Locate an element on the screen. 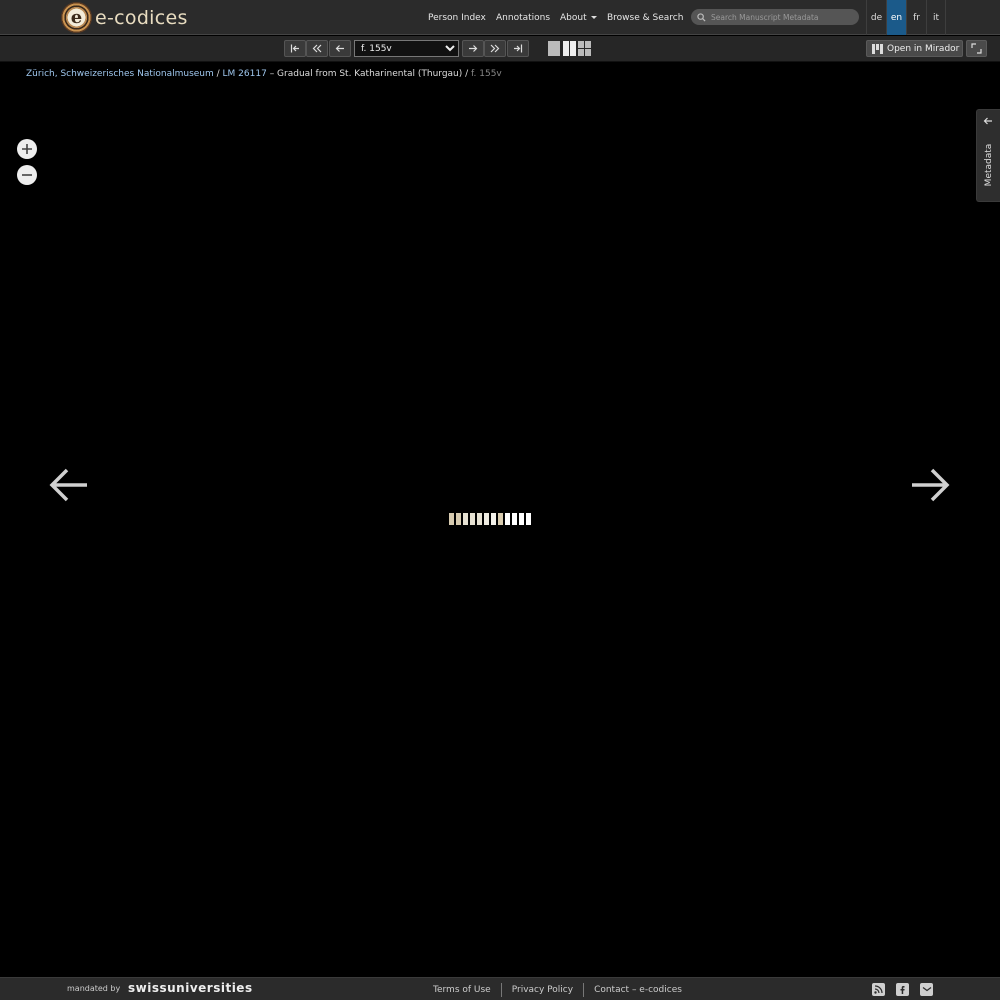 The width and height of the screenshot is (1000, 1000). facebook-icon is located at coordinates (902, 989).